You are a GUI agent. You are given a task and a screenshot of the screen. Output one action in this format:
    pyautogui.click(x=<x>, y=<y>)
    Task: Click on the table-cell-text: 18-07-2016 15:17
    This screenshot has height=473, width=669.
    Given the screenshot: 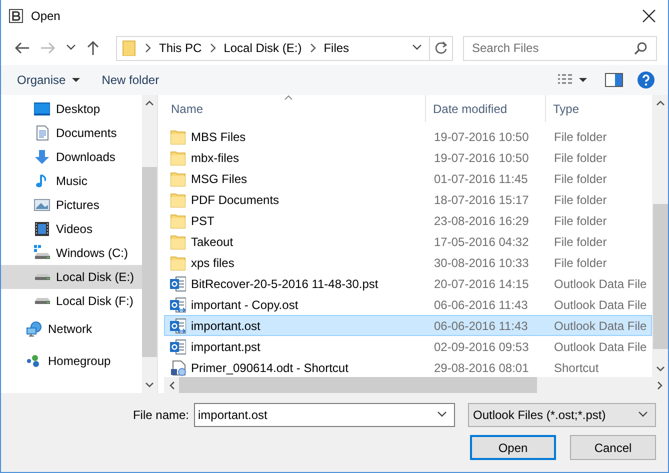 What is the action you would take?
    pyautogui.click(x=481, y=199)
    